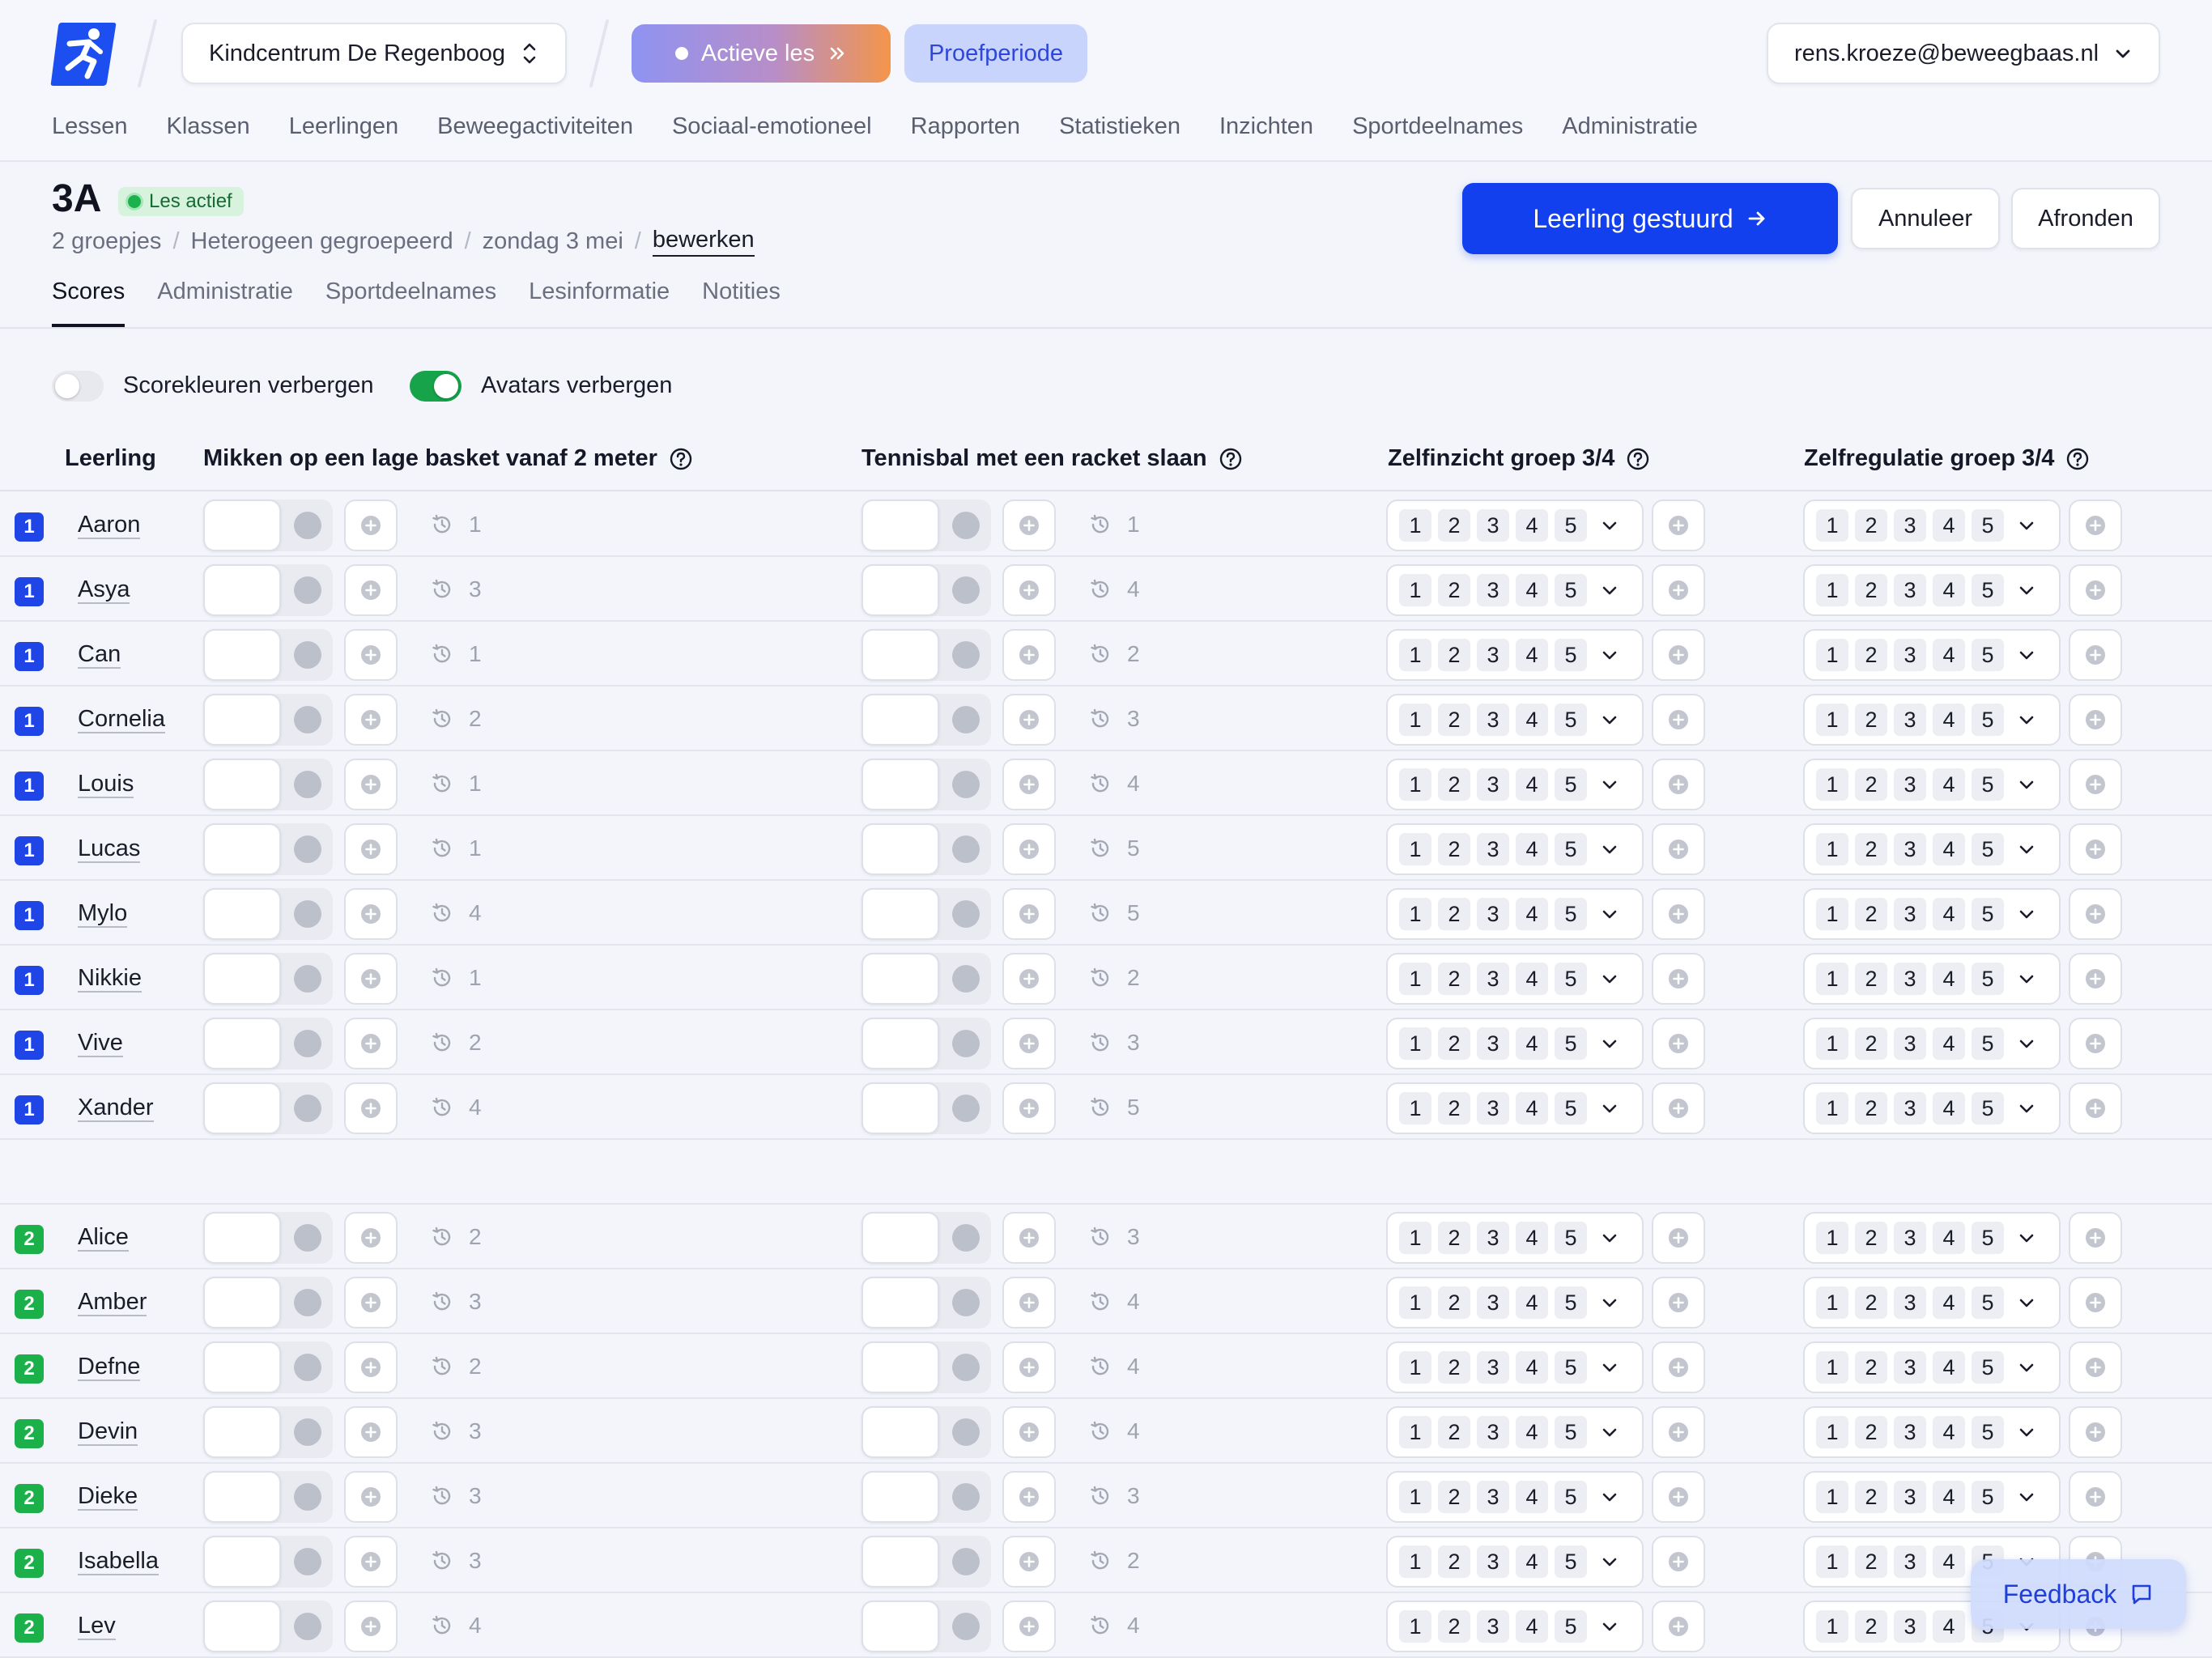  I want to click on student-name-link: Aaron, so click(110, 525).